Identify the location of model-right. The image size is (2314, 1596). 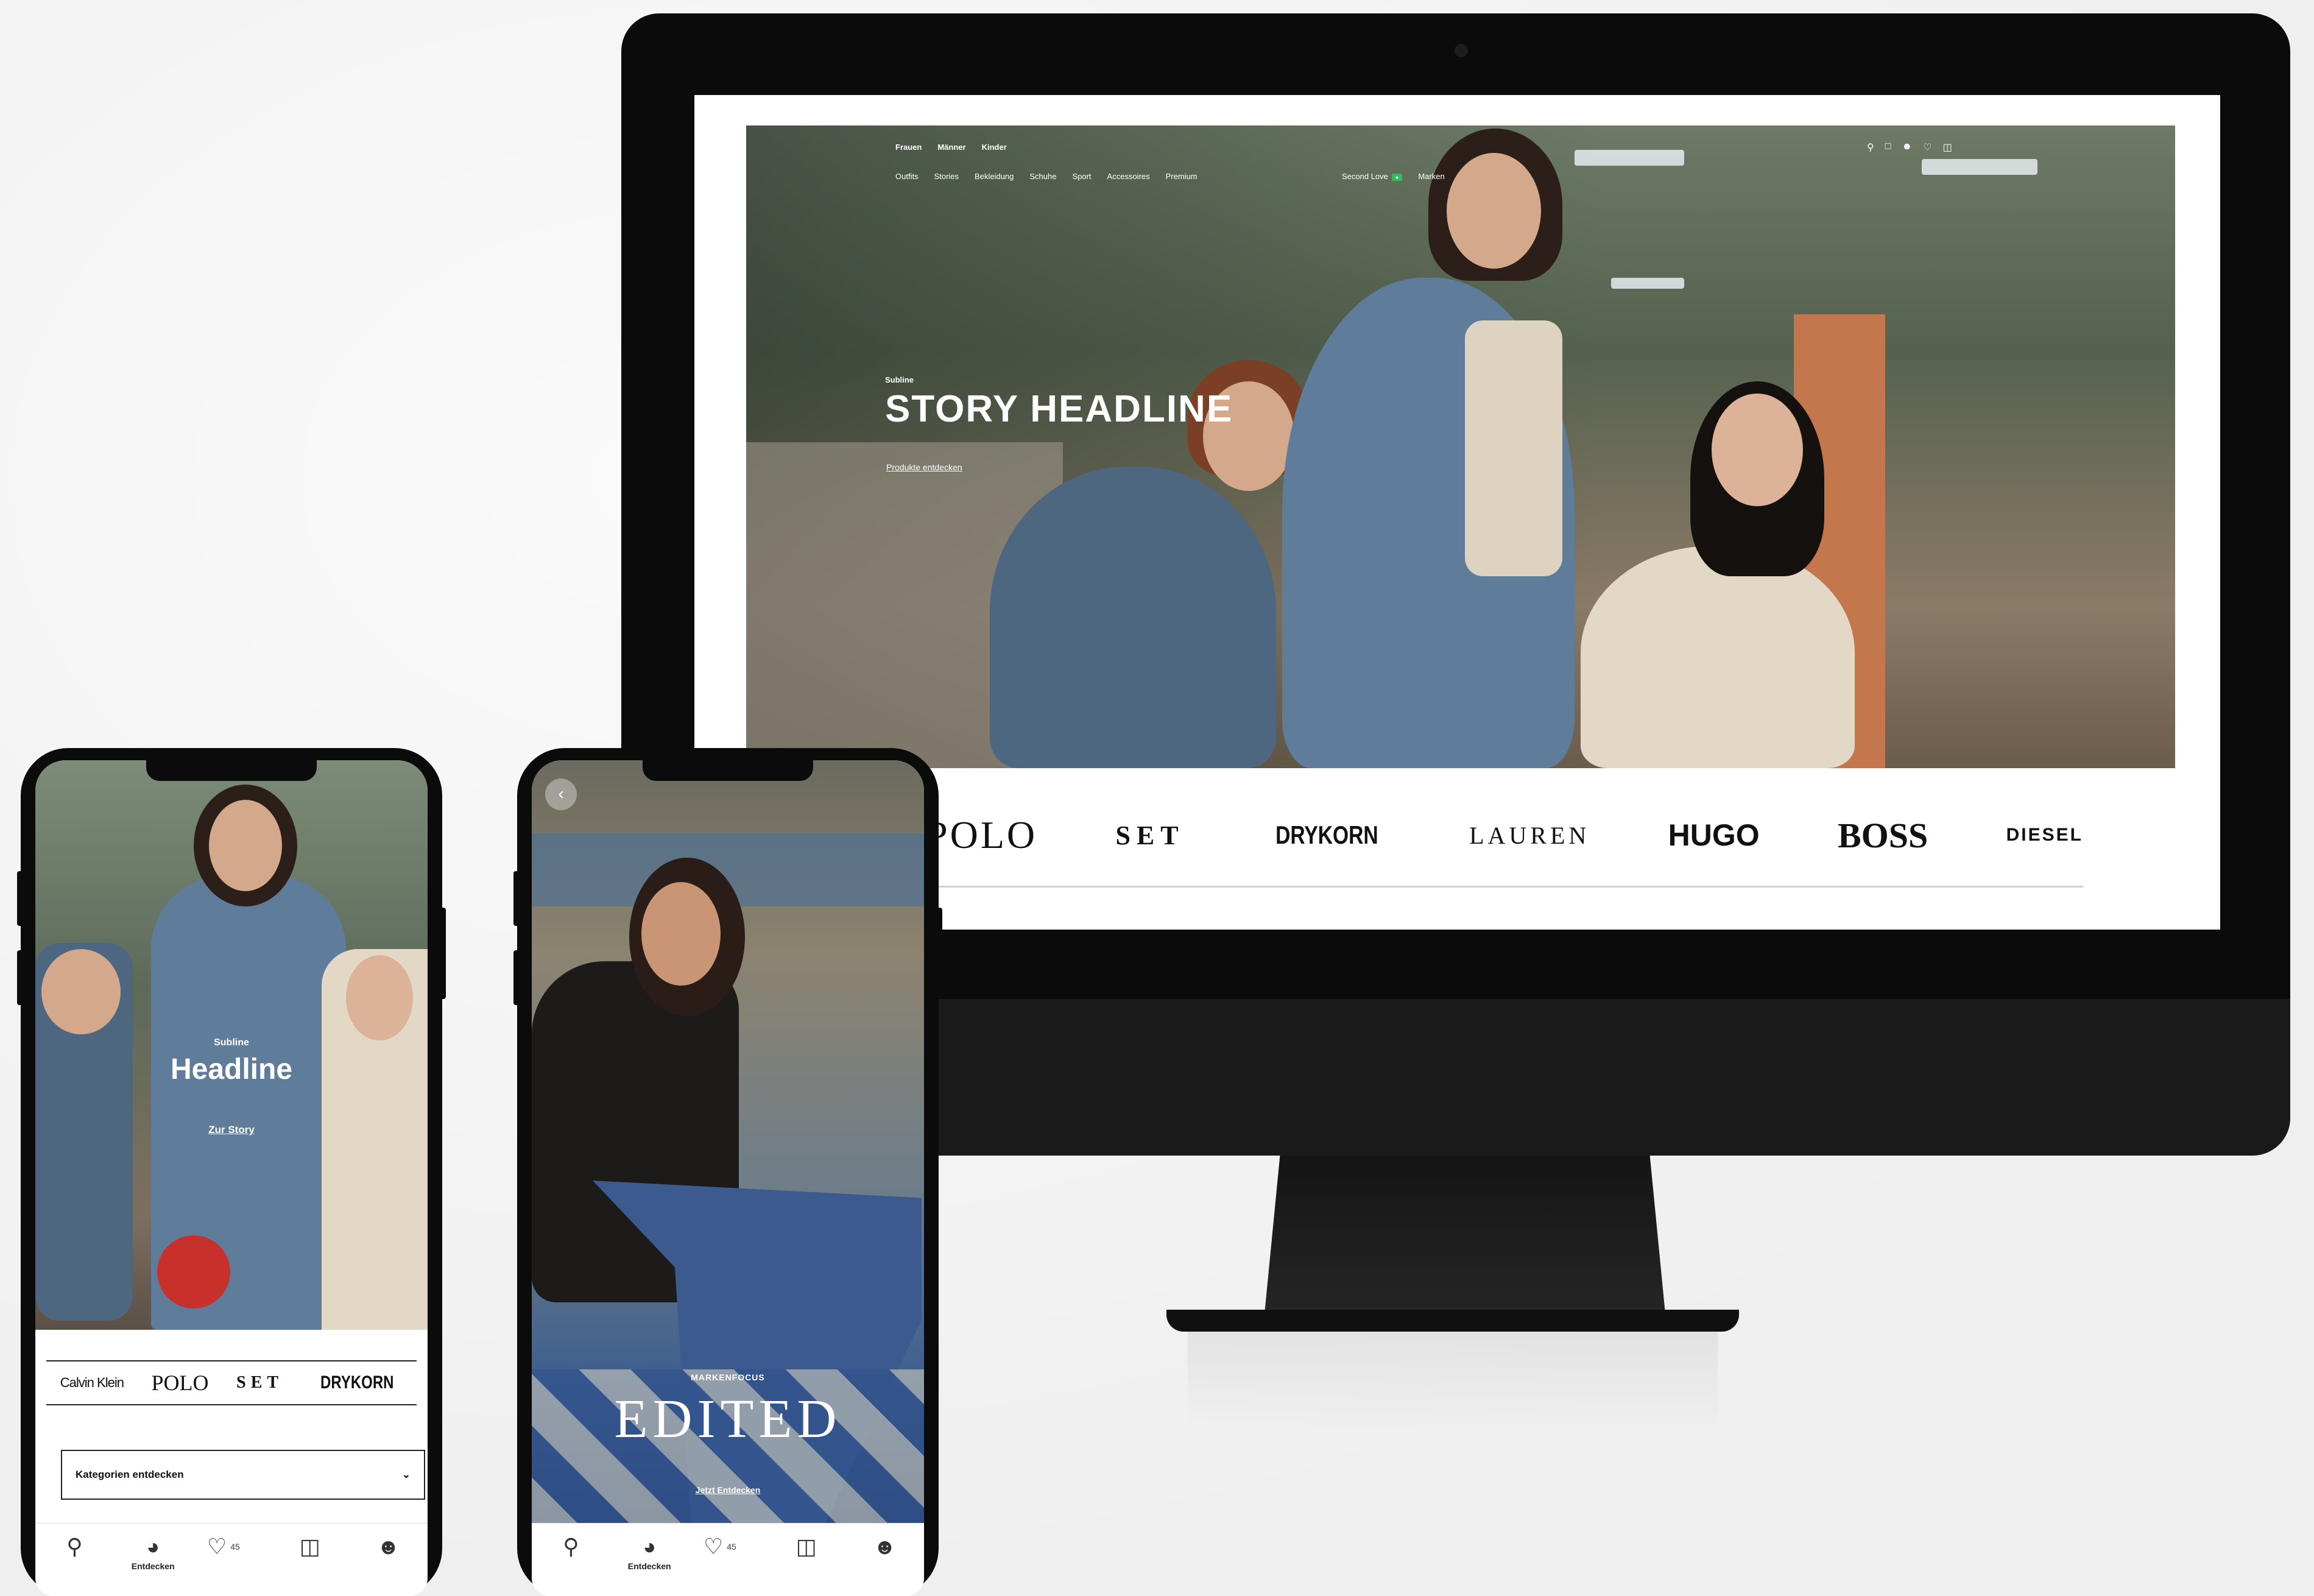
(1718, 657).